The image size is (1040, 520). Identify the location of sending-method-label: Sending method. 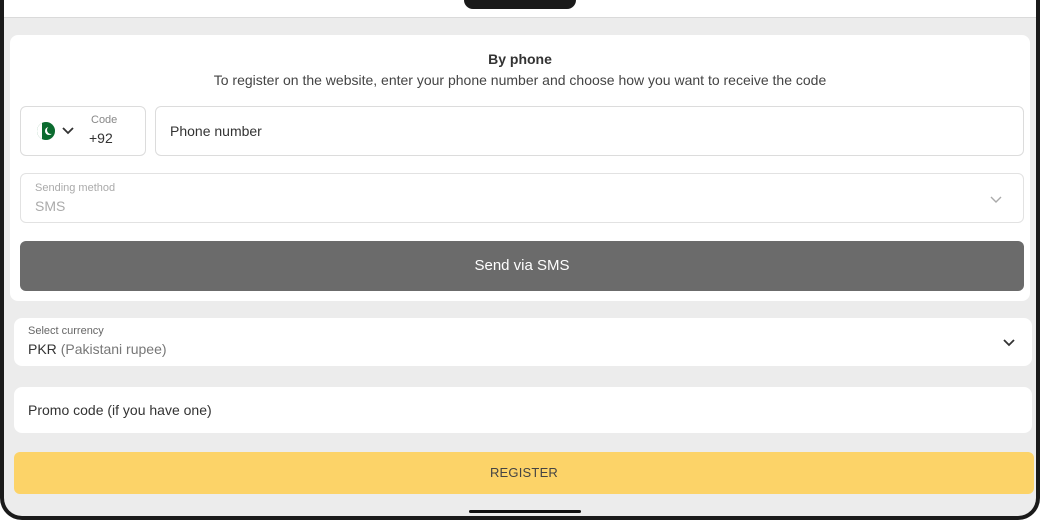
(75, 188).